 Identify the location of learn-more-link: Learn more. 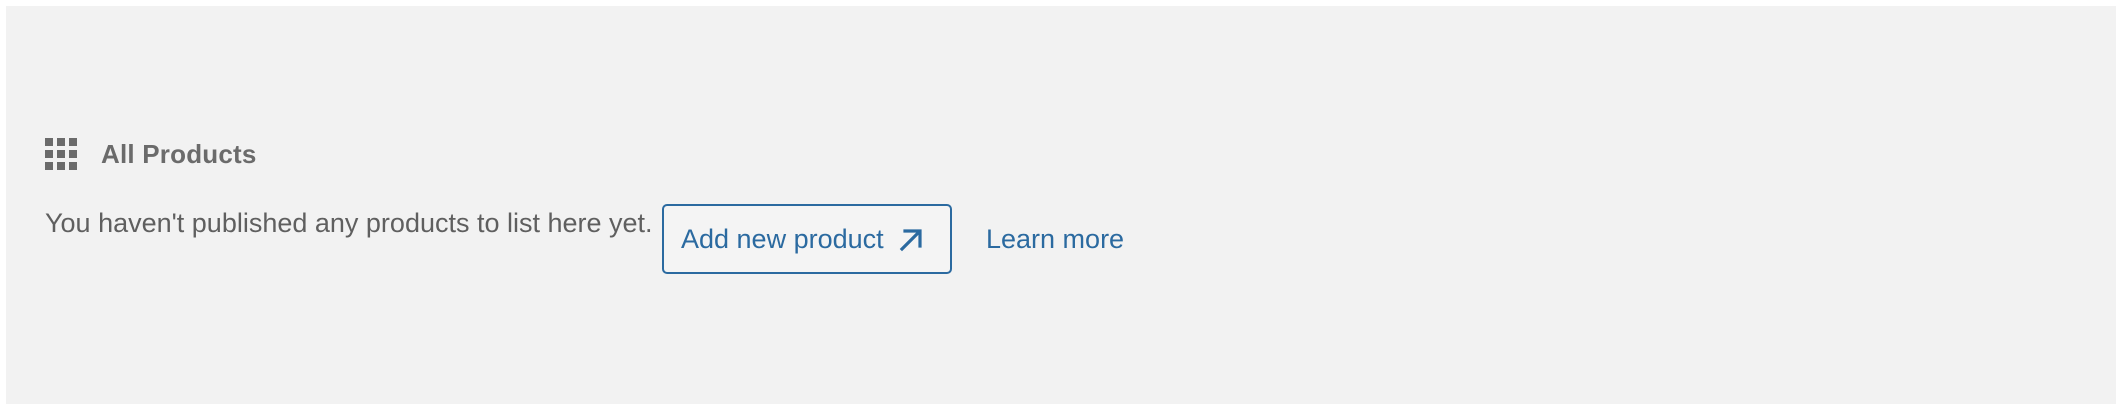
(1055, 239).